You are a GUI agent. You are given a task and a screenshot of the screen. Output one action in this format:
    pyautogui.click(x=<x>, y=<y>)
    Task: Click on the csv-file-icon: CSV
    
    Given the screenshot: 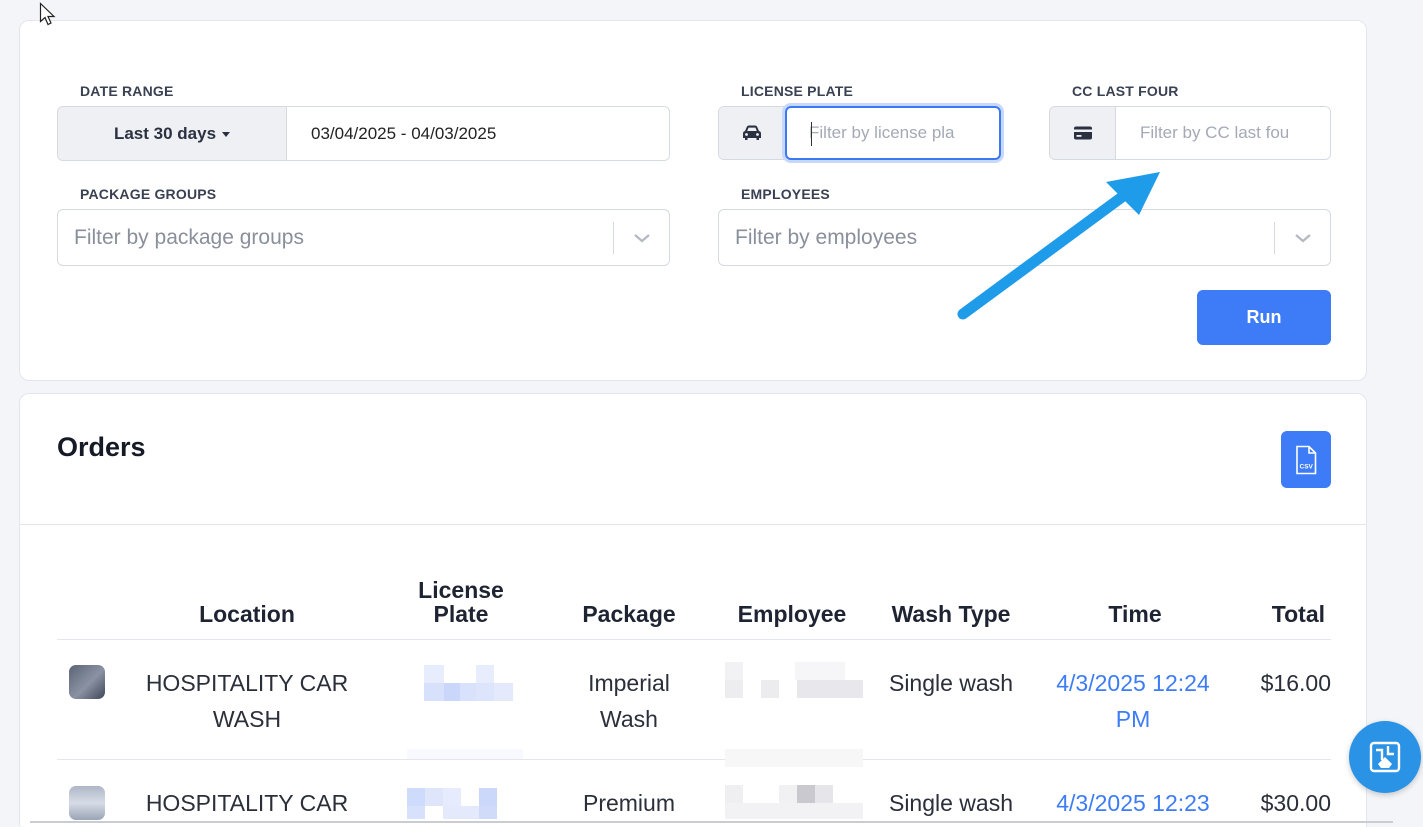 What is the action you would take?
    pyautogui.click(x=1306, y=459)
    